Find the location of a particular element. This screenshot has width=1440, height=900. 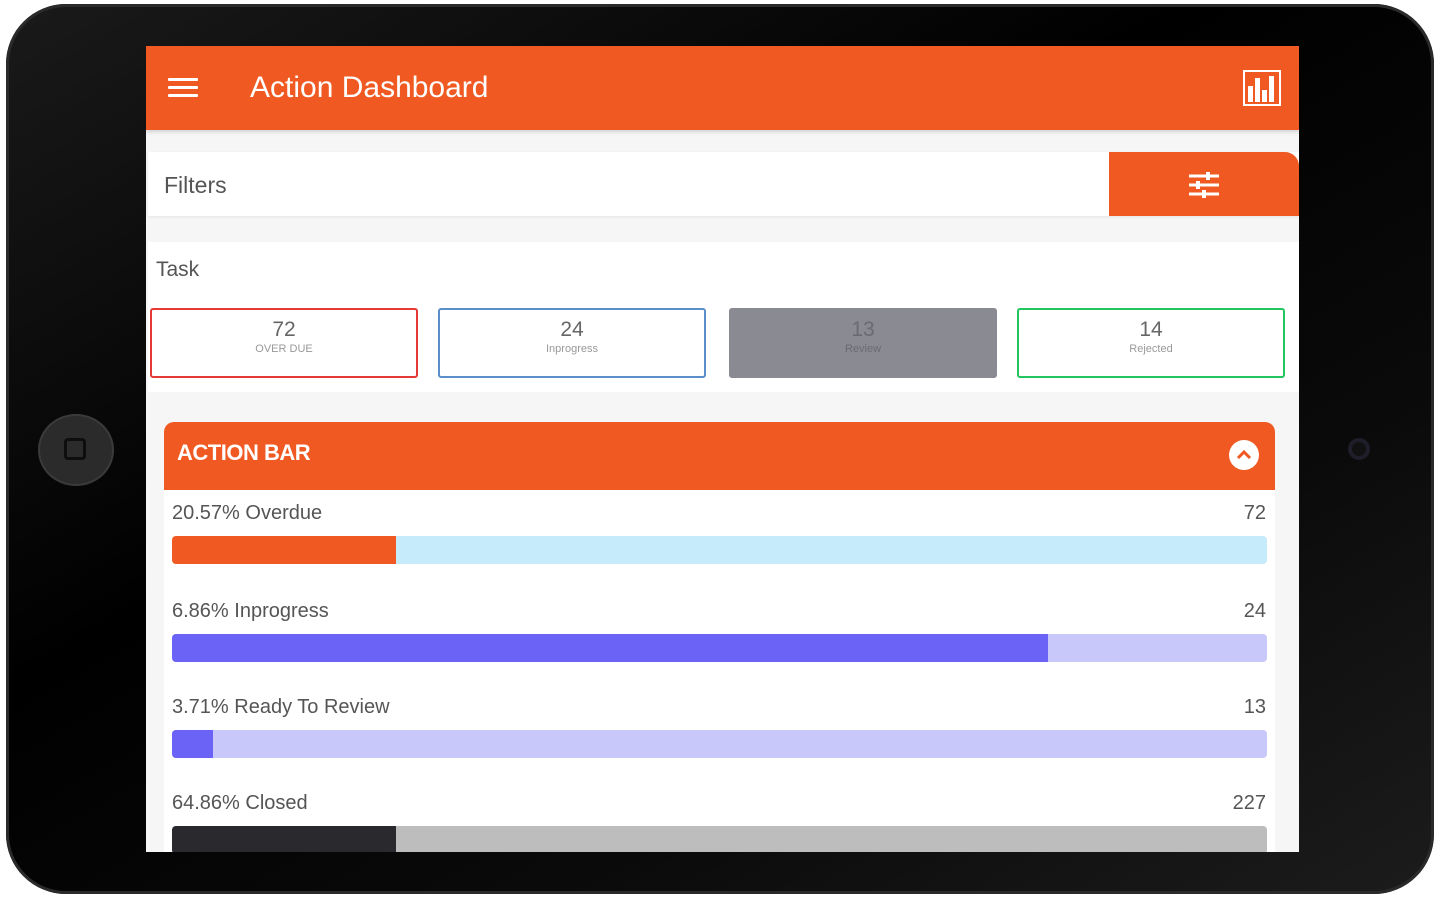

metric-count: 227 is located at coordinates (1249, 803).